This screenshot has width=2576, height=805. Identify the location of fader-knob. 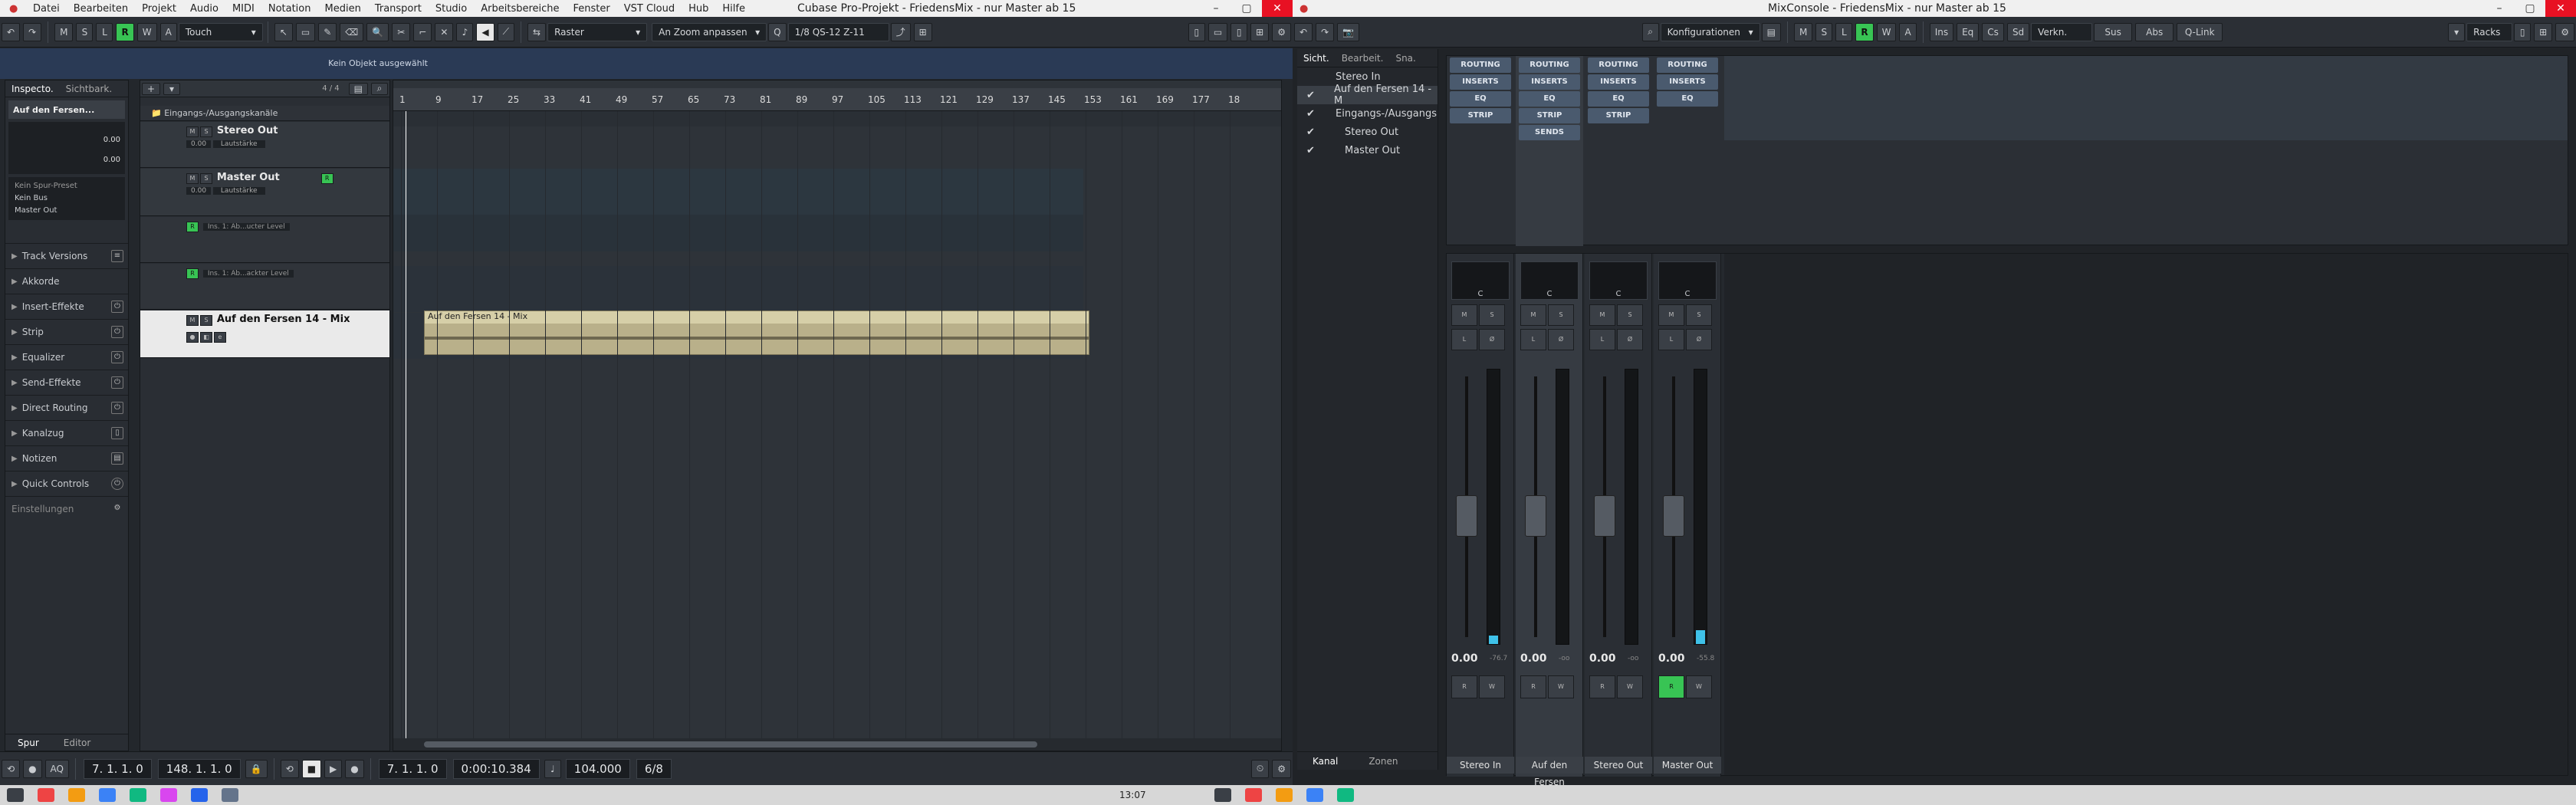
(1466, 516).